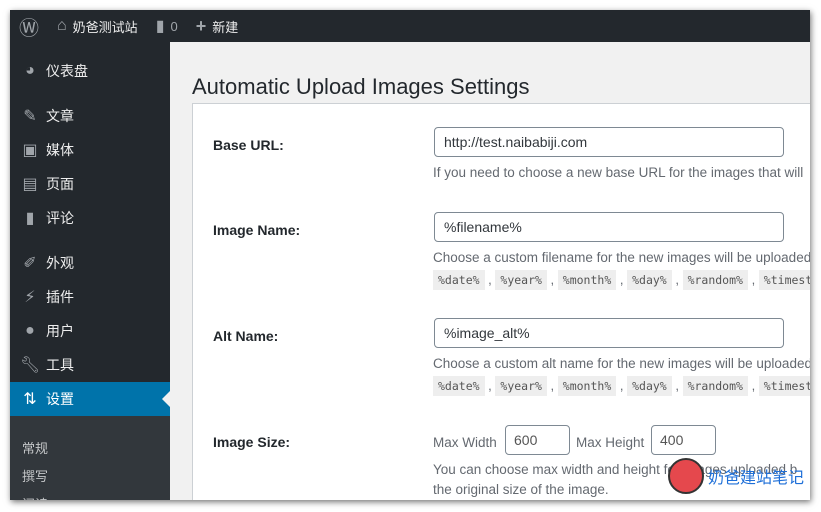 Image resolution: width=821 pixels, height=512 pixels. Describe the element at coordinates (60, 331) in the screenshot. I see `label: 用户` at that location.